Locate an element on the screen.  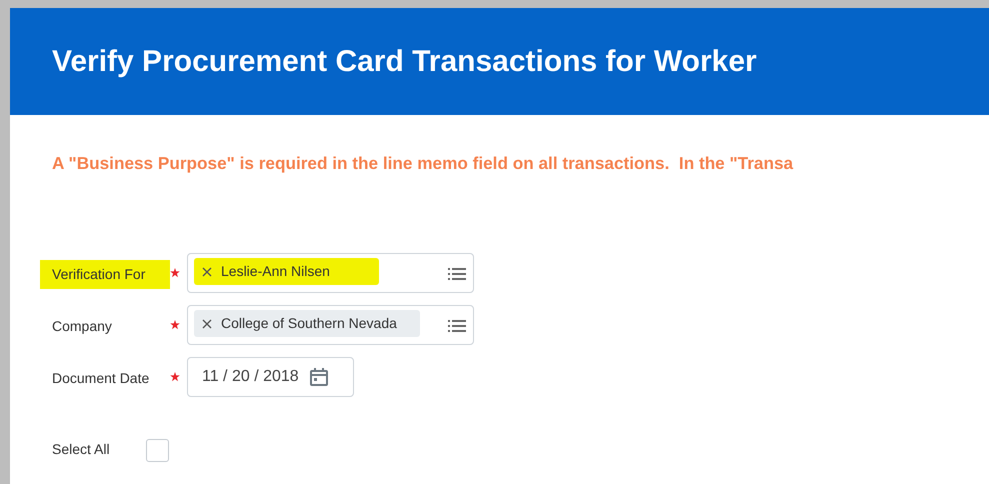
select-field: College of Southern Nevada is located at coordinates (330, 324).